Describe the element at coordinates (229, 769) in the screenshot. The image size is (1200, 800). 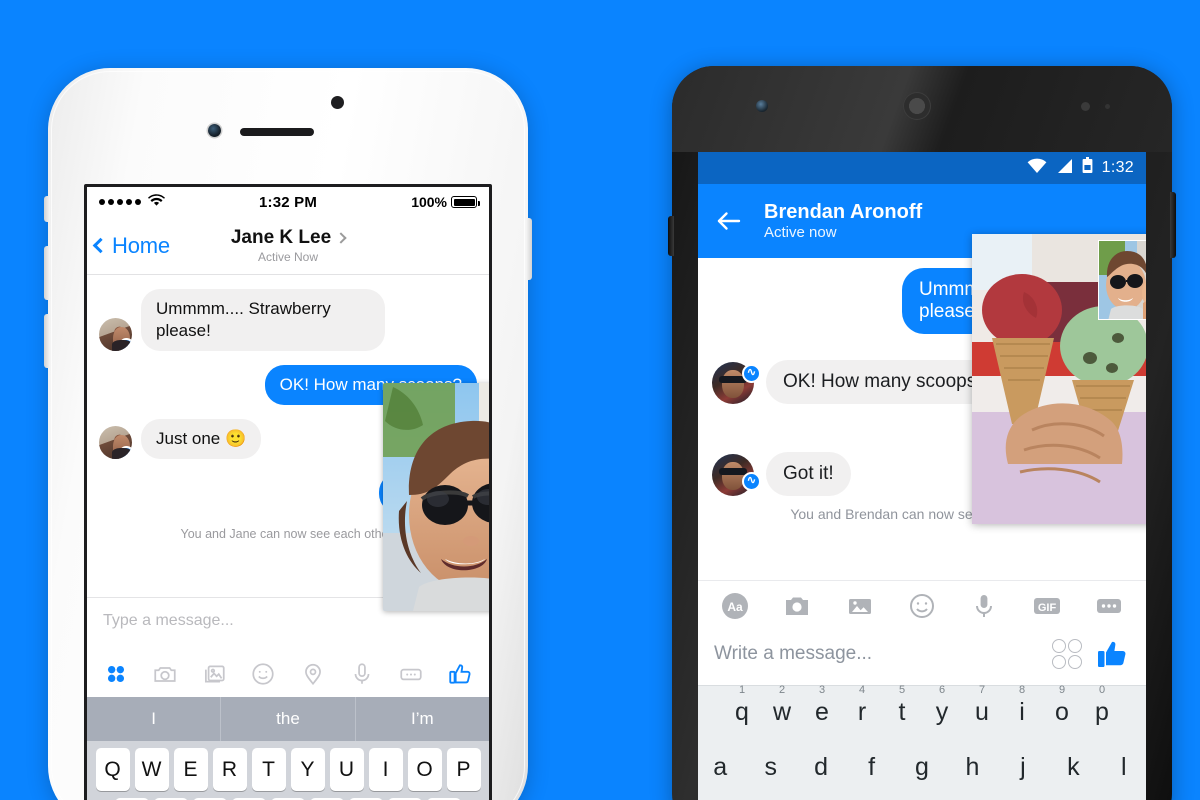
I see `keyboard-key: R` at that location.